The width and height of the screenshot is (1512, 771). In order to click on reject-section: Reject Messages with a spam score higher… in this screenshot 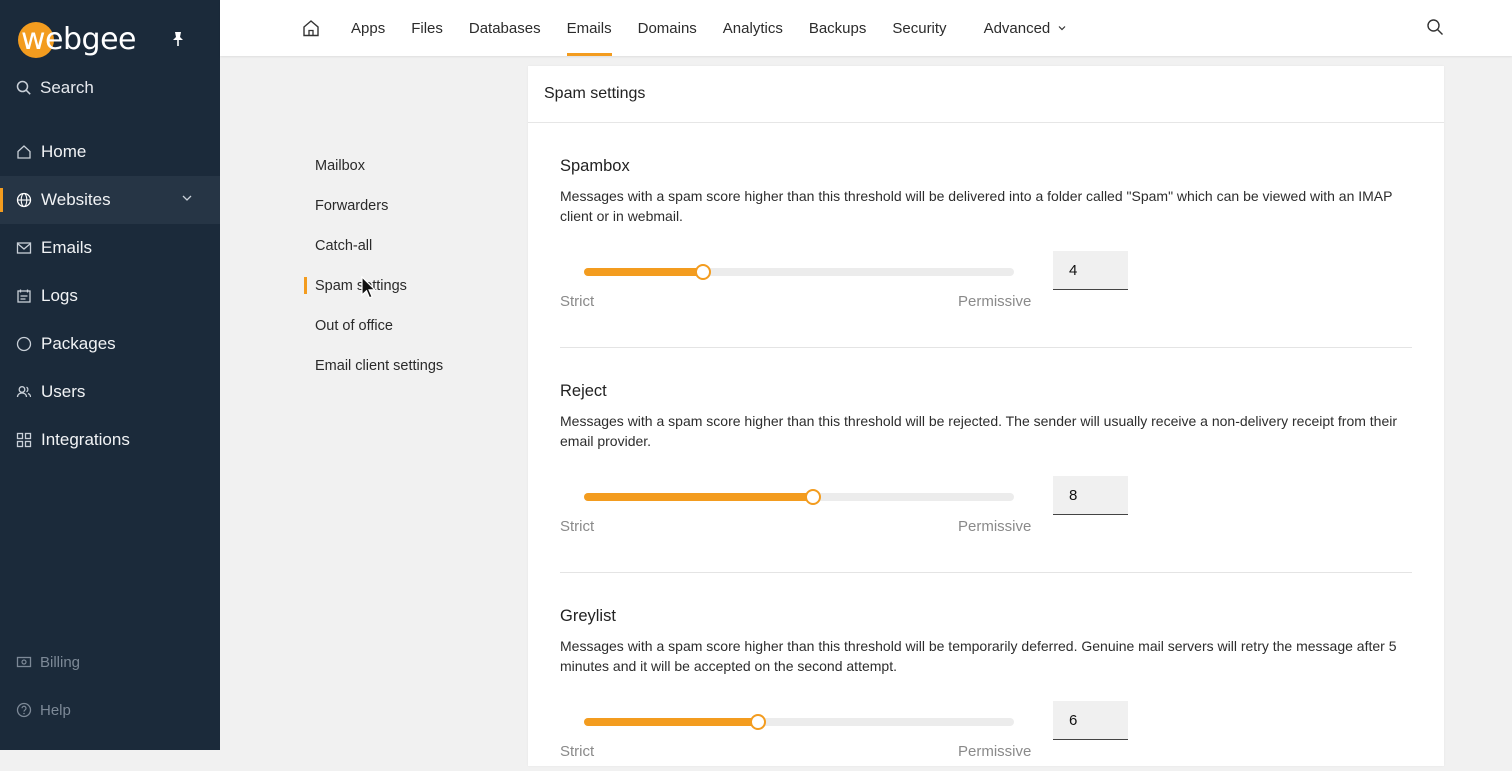, I will do `click(986, 415)`.